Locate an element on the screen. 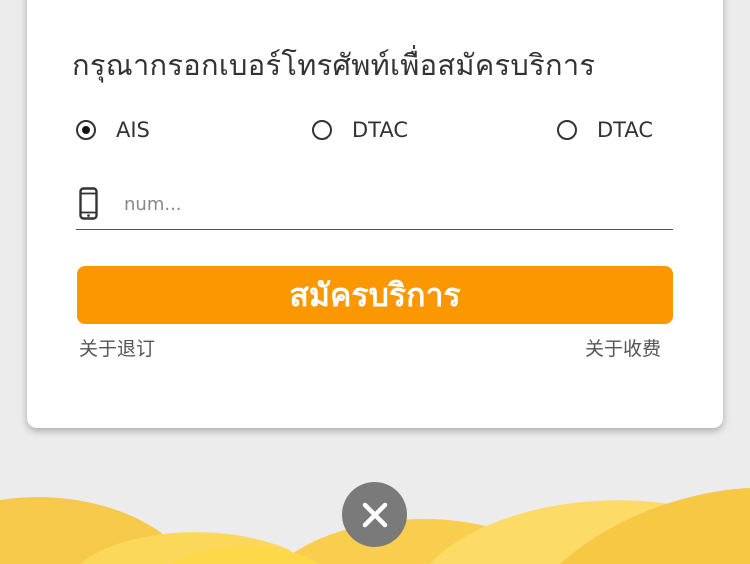 This screenshot has height=564, width=750. form-title: กรุณากรอกเบอร์โทรศัพท์เพื่อสมัครบริการ is located at coordinates (334, 65).